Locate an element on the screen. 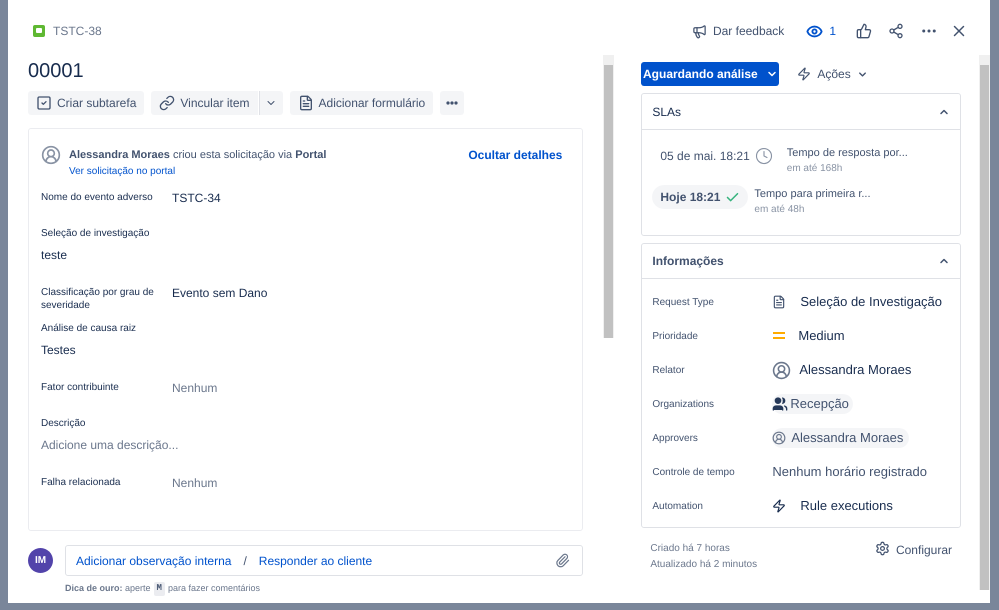 The height and width of the screenshot is (610, 999). megaphone-icon is located at coordinates (699, 31).